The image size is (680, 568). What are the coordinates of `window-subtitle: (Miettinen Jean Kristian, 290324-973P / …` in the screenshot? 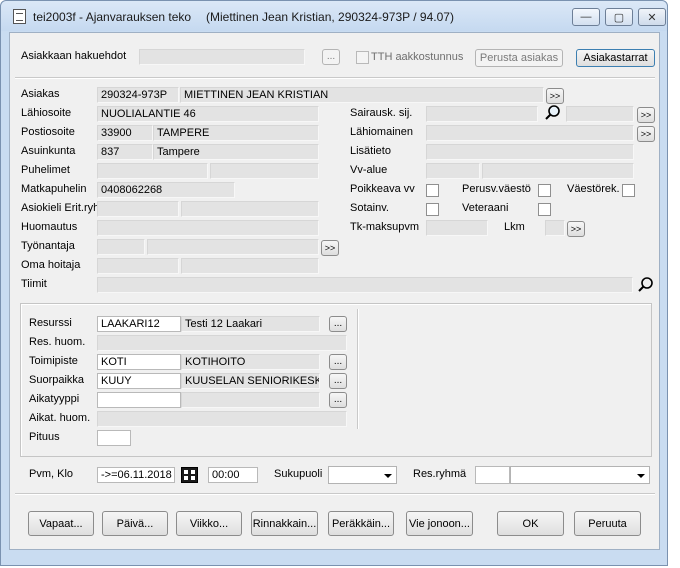 It's located at (330, 17).